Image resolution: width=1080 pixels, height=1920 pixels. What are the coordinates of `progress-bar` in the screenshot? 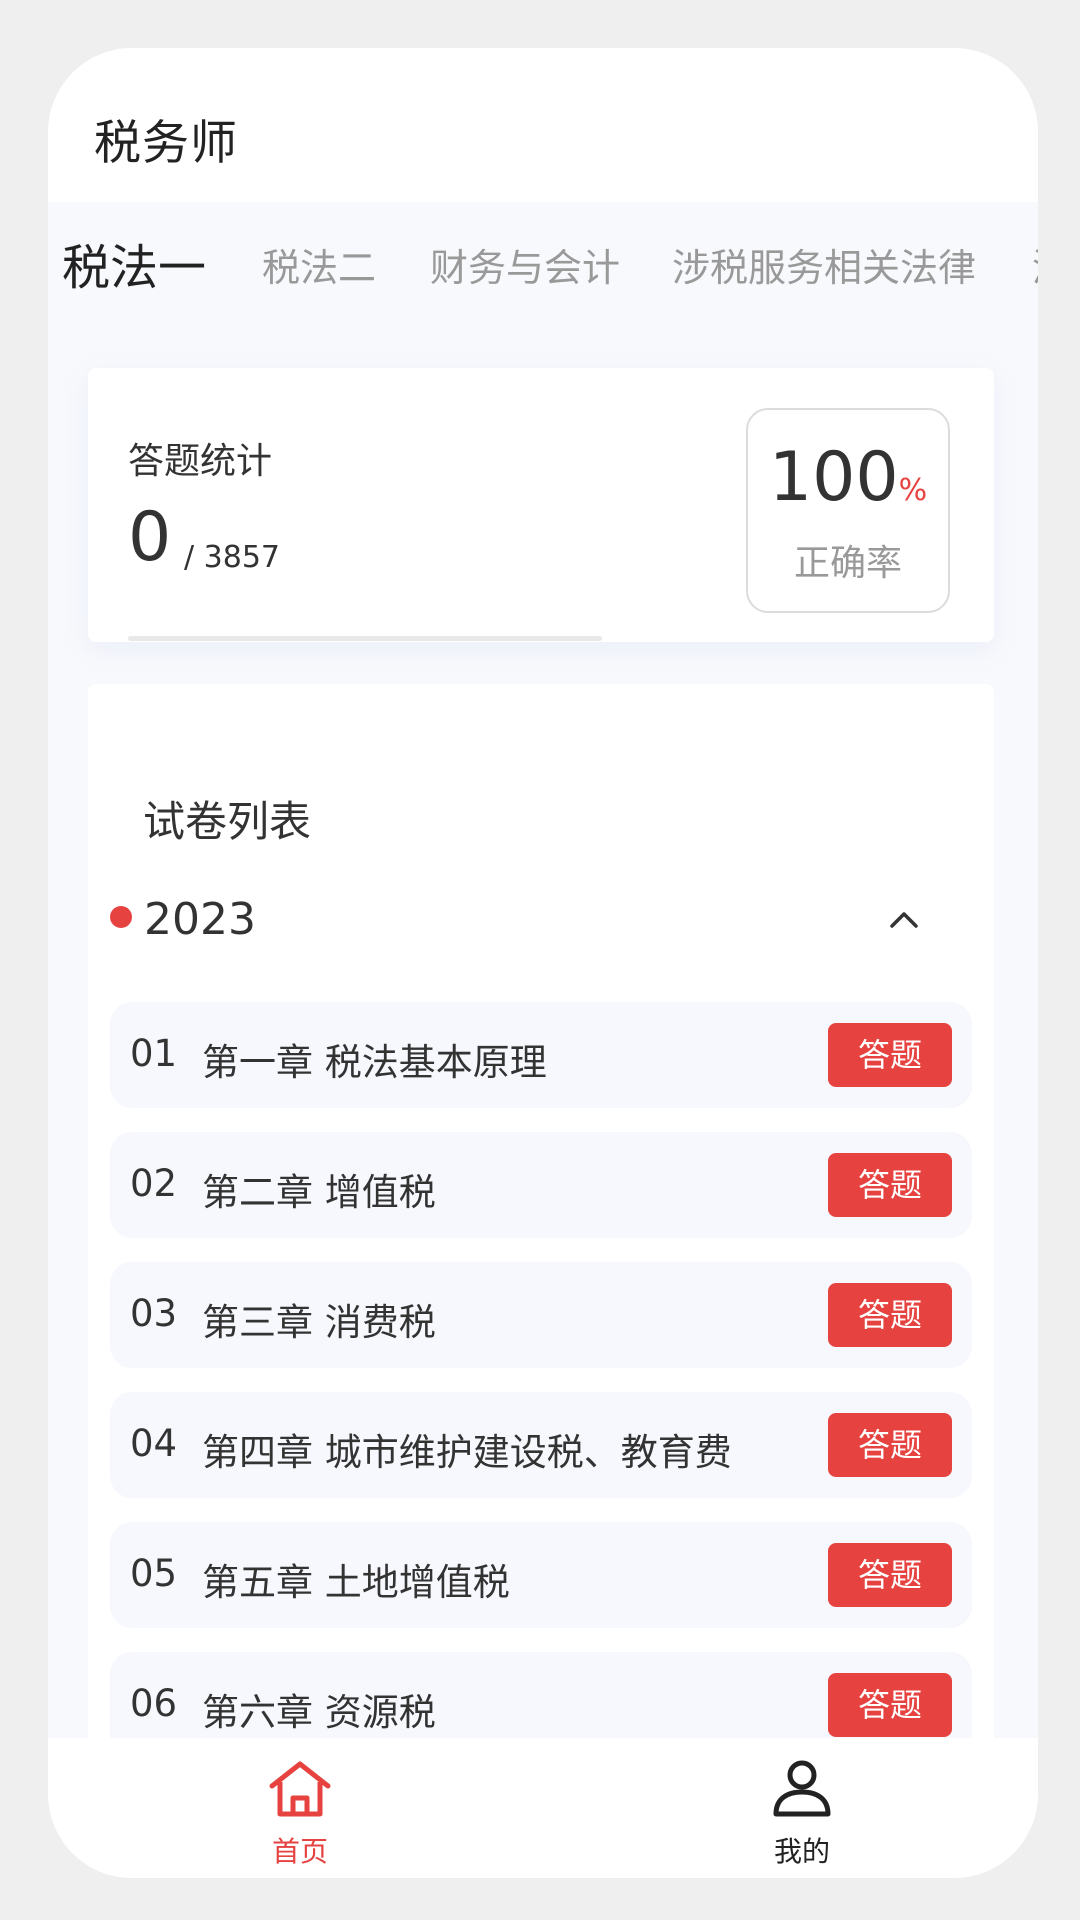 It's located at (365, 638).